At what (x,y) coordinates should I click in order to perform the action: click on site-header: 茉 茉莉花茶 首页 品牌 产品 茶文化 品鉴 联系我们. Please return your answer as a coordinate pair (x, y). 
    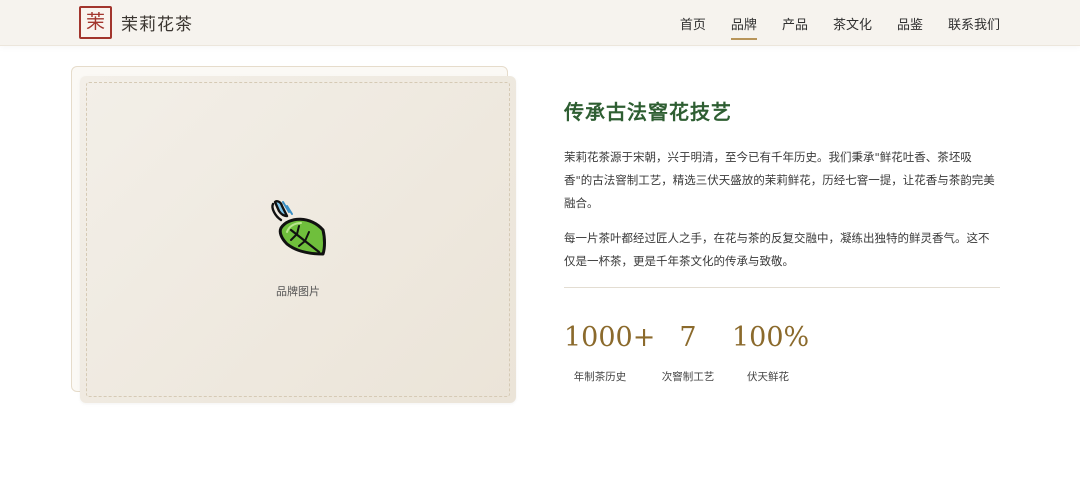
    Looking at the image, I should click on (540, 23).